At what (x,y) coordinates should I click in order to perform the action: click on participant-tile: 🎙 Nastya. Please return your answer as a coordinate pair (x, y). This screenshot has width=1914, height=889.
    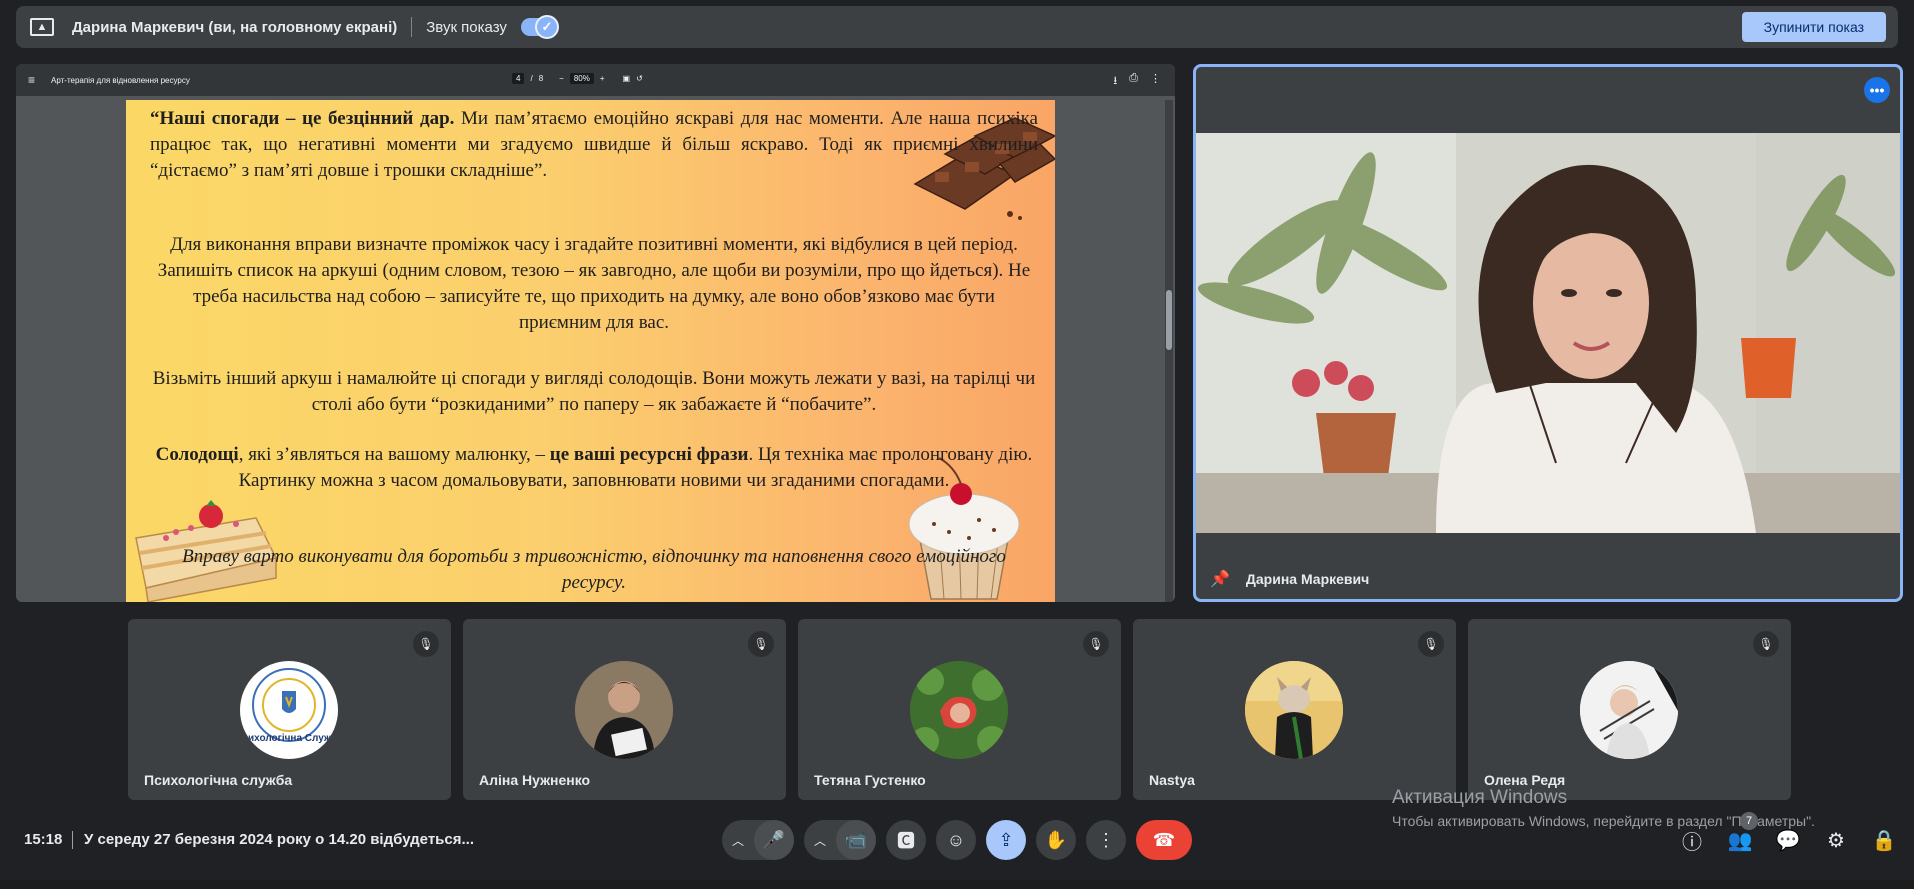
    Looking at the image, I should click on (1294, 709).